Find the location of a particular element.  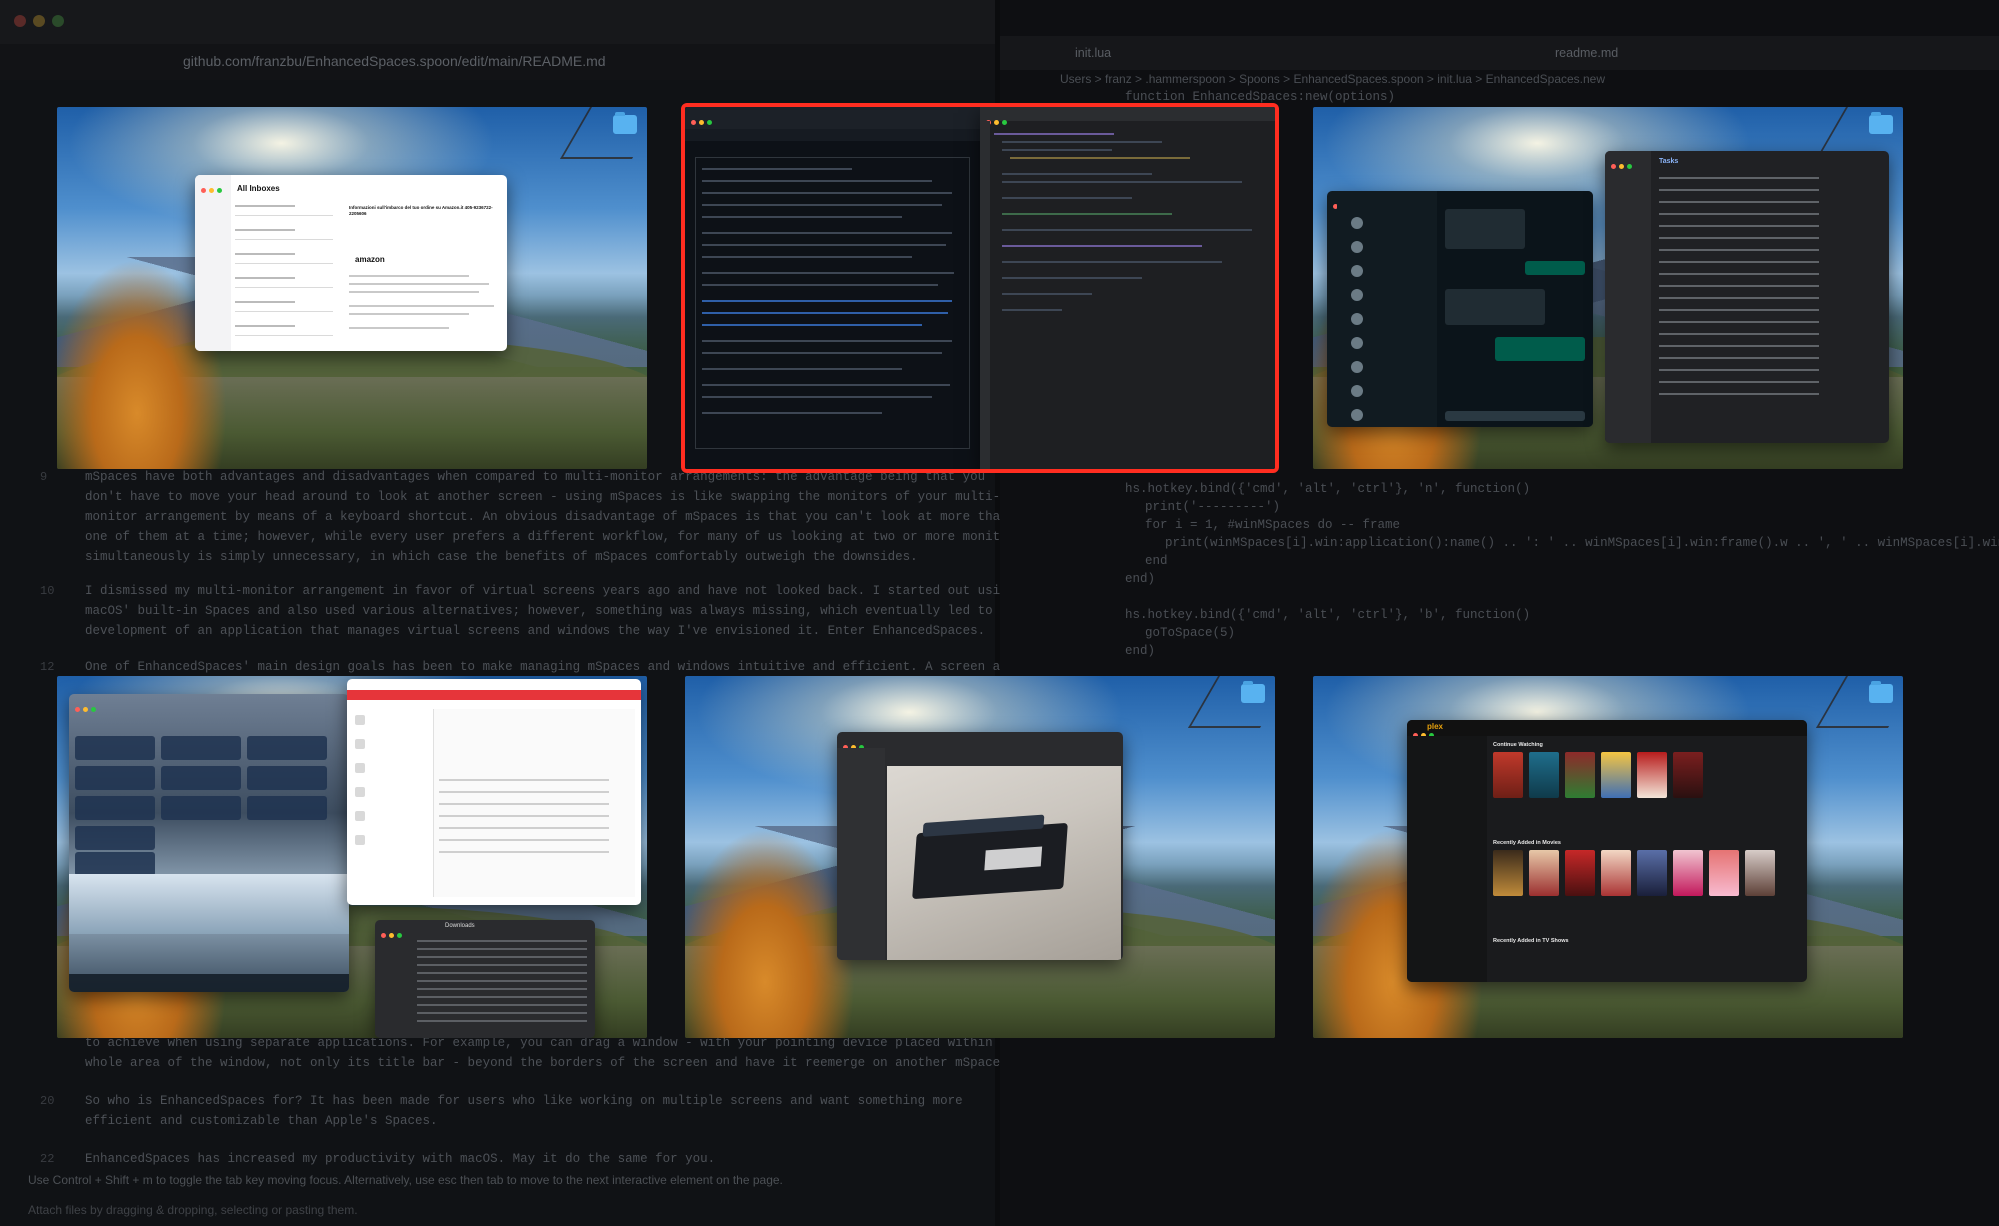

editor-tab-init-lua: init.lua is located at coordinates (1093, 53).